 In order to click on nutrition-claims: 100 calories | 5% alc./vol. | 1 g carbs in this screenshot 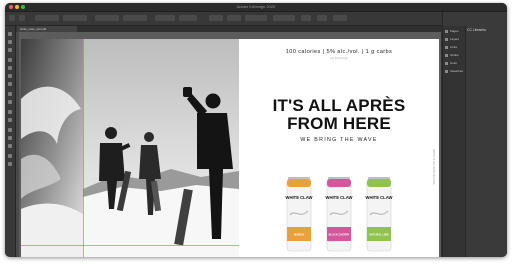, I will do `click(339, 52)`.